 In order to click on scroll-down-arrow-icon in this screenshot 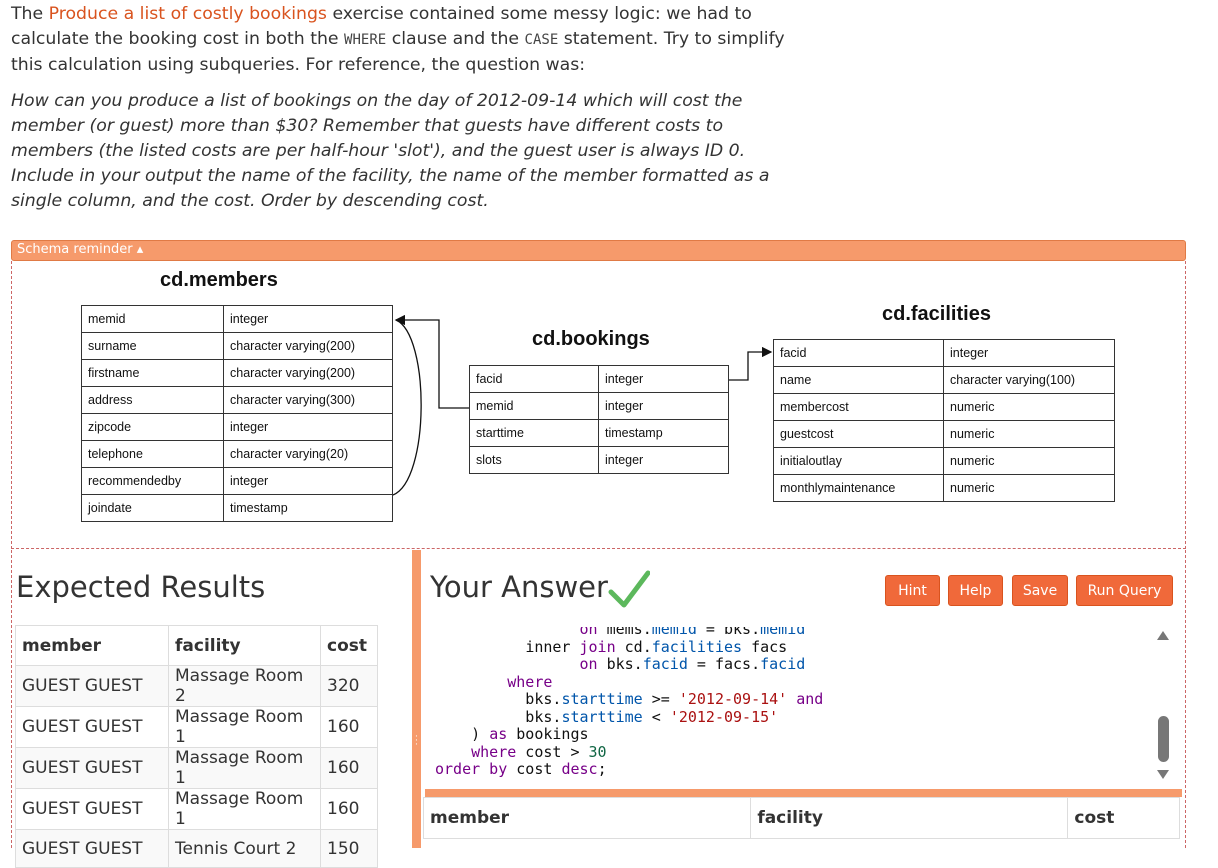, I will do `click(1163, 774)`.